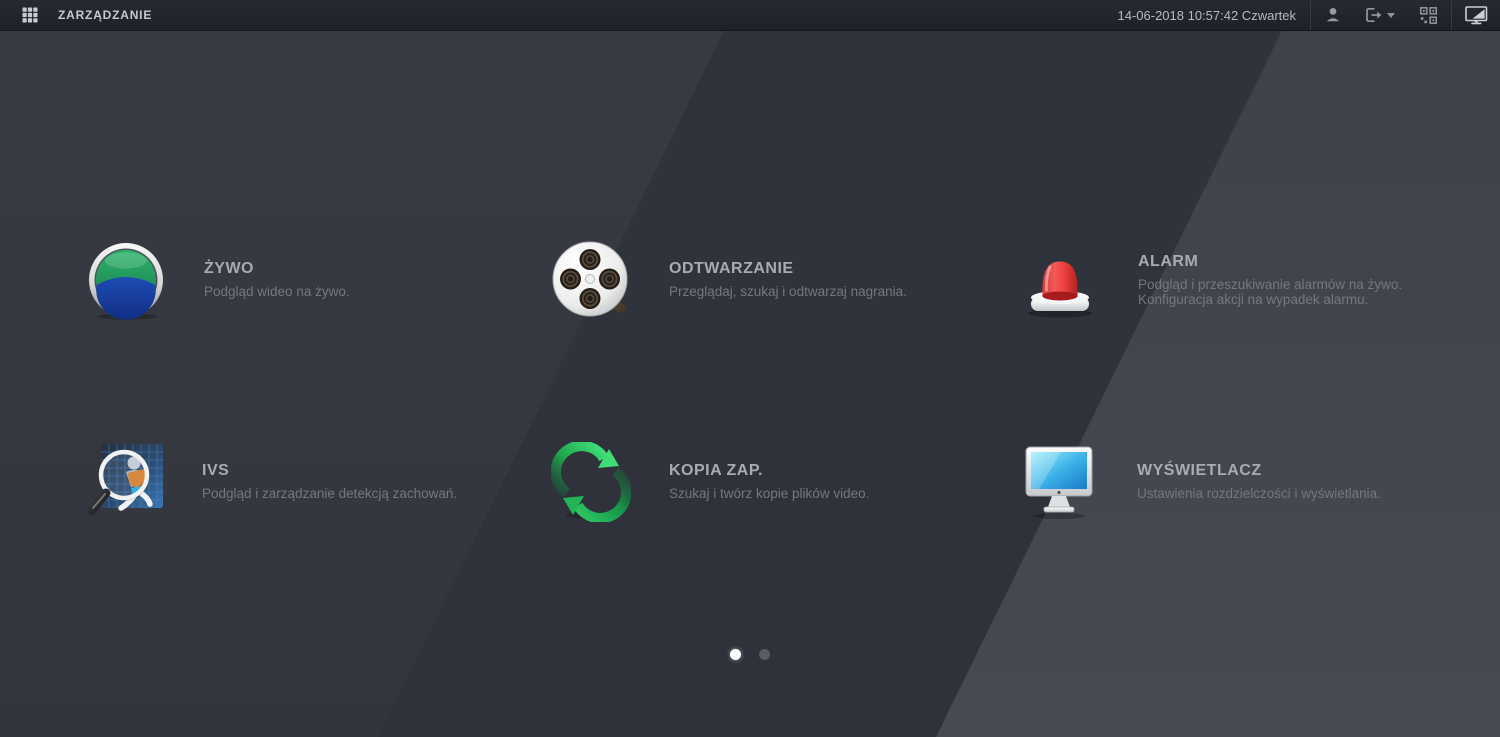  Describe the element at coordinates (1391, 15) in the screenshot. I see `caret-down-icon` at that location.